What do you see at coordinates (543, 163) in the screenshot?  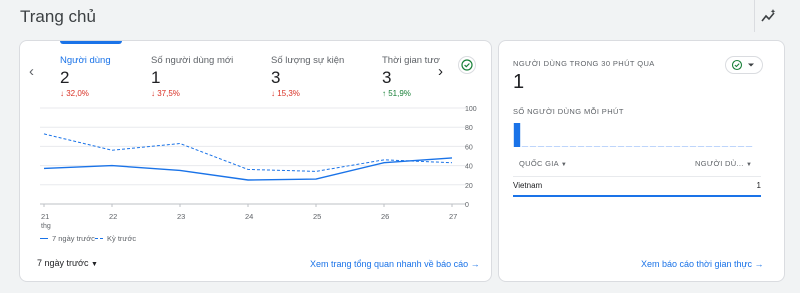 I see `country-column-header: QUỐC GIA ▼` at bounding box center [543, 163].